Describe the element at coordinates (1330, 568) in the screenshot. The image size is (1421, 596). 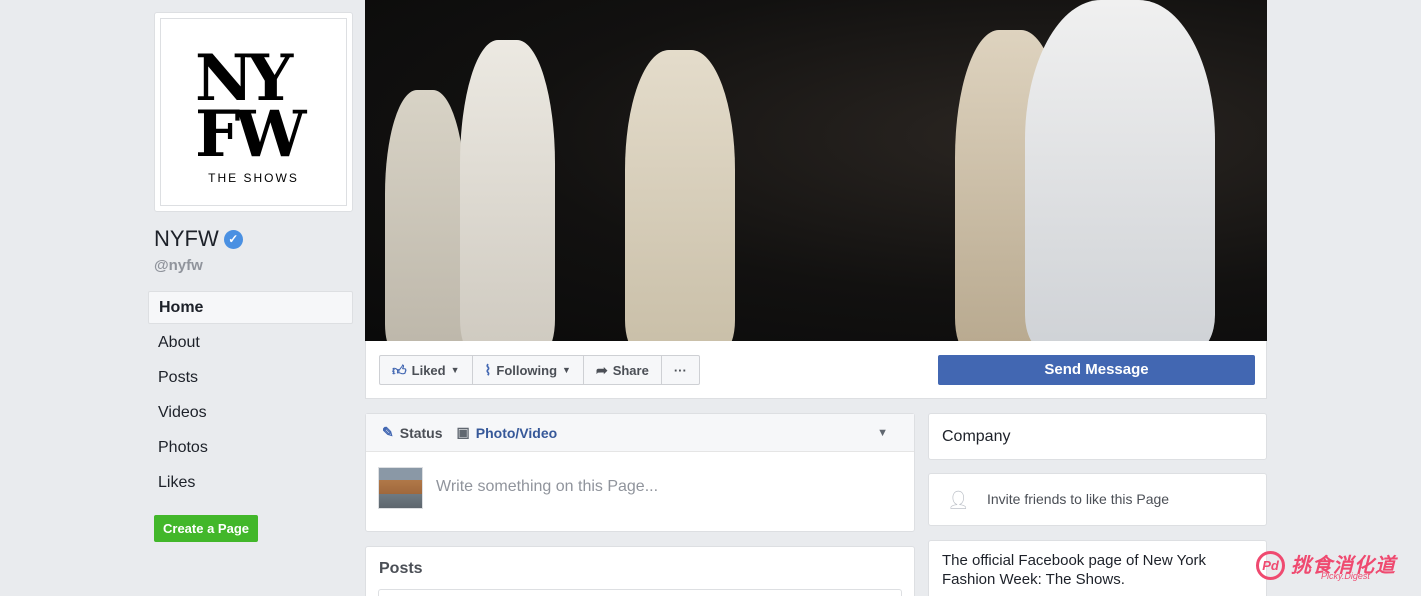
I see `watermark: Pd 挑食消化道 Picky.Digest` at that location.